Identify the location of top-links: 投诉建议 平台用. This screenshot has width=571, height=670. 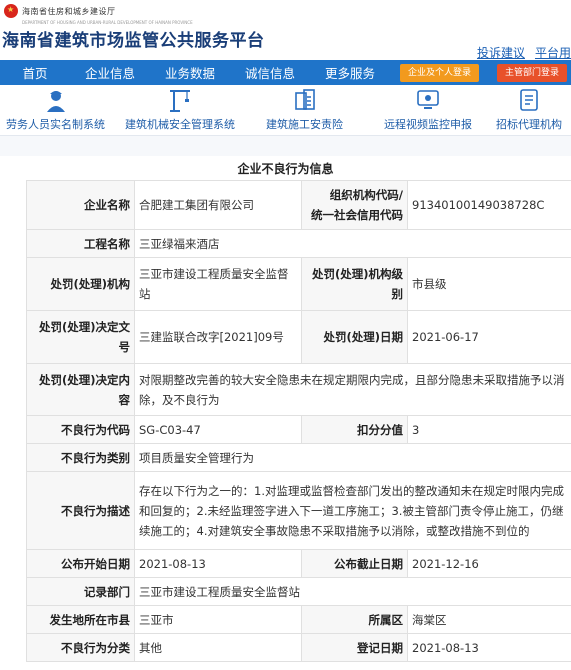
(519, 52).